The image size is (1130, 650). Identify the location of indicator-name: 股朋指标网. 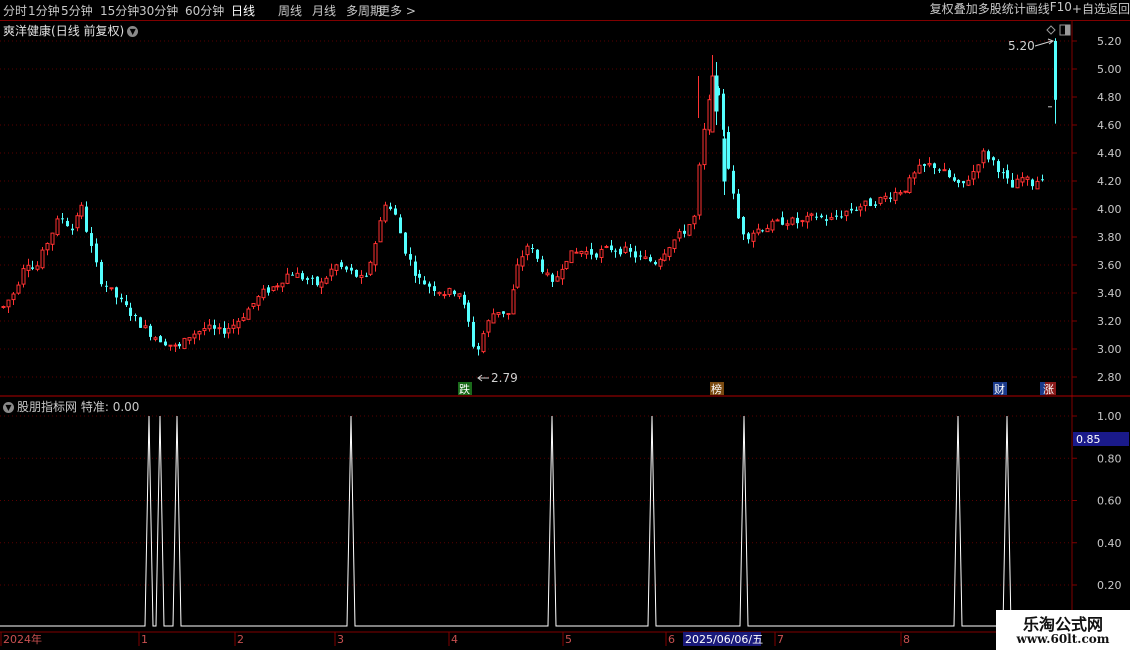
(47, 407).